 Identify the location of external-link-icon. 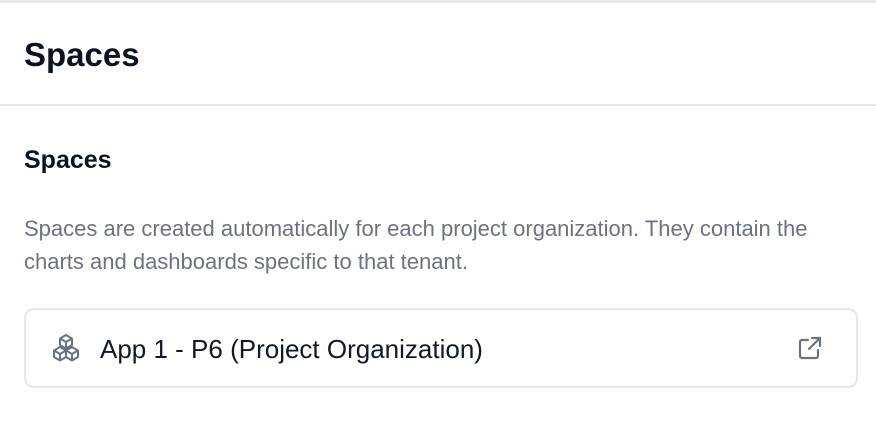
(810, 348).